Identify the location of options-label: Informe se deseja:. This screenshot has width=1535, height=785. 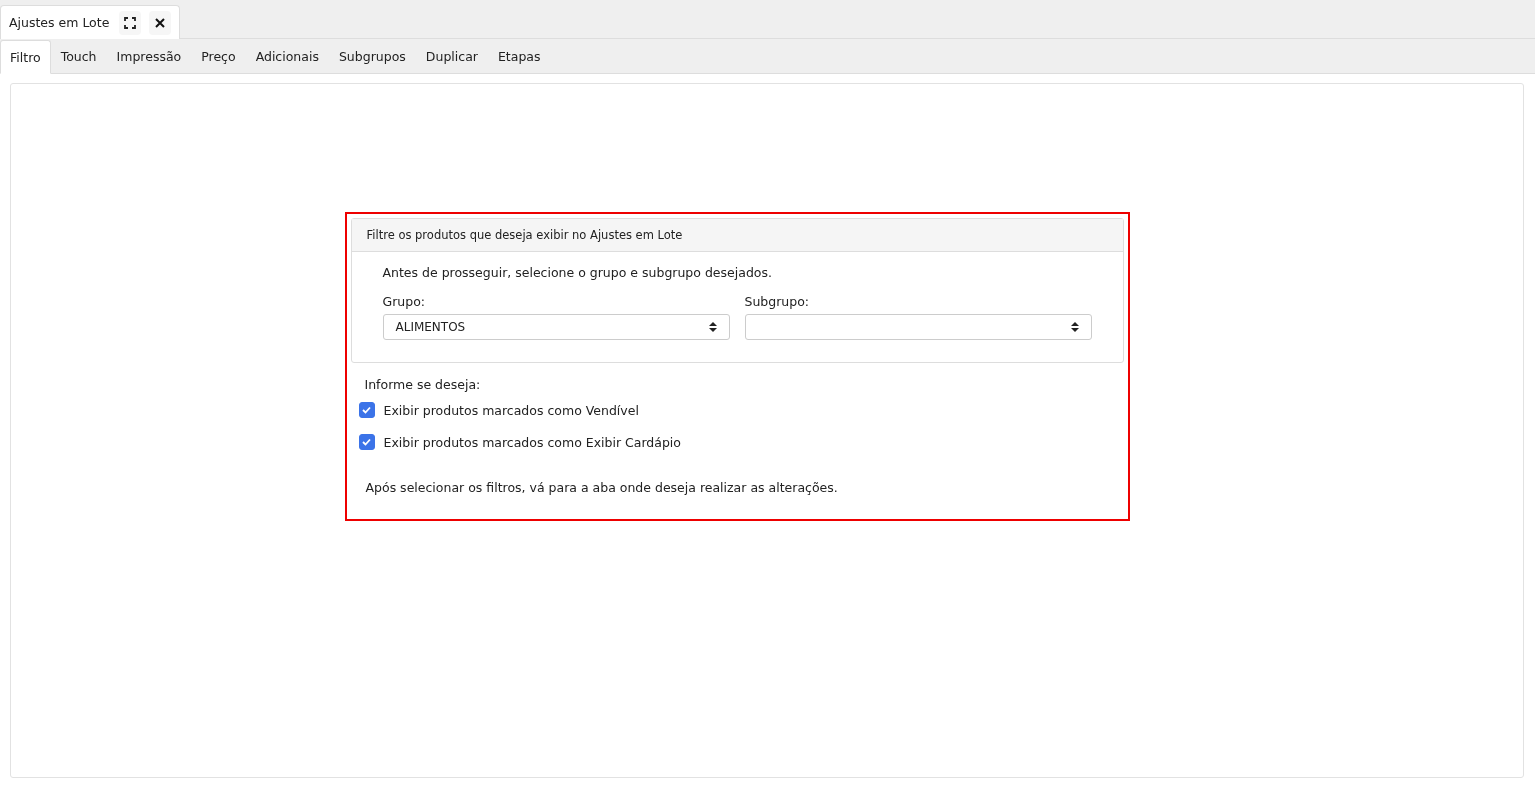
(423, 384).